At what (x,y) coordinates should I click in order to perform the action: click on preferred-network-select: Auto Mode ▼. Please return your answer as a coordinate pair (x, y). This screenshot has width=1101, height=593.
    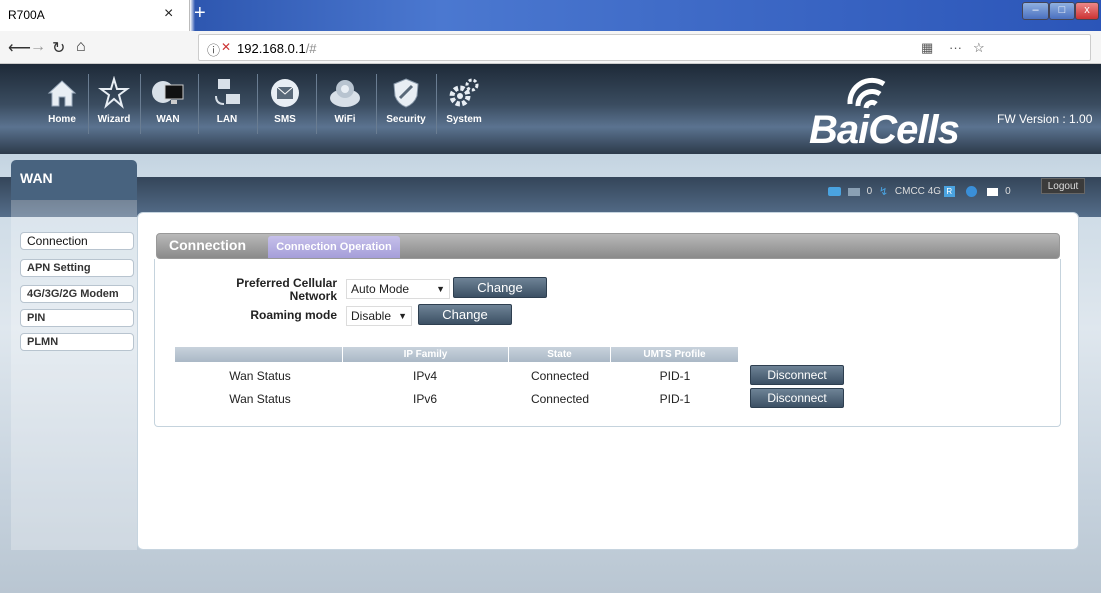
    Looking at the image, I should click on (398, 289).